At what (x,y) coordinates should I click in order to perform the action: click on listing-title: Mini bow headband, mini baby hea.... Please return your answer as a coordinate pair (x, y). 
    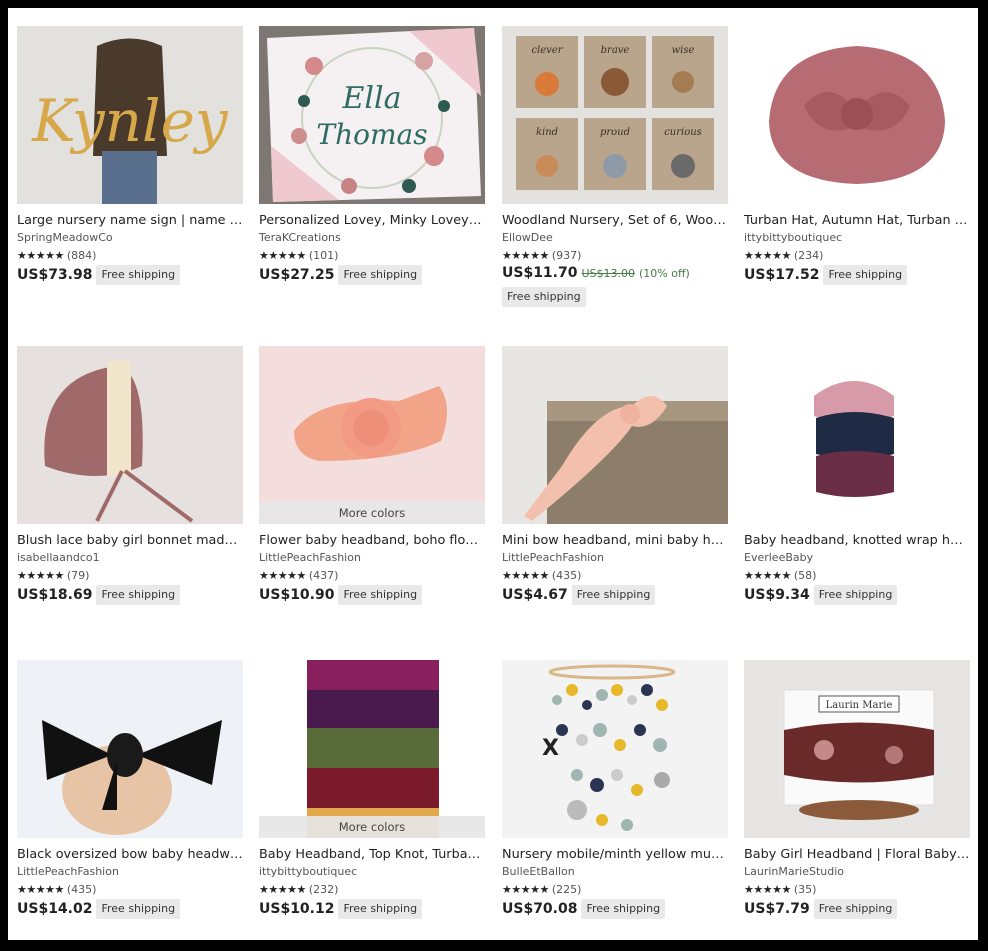
    Looking at the image, I should click on (615, 541).